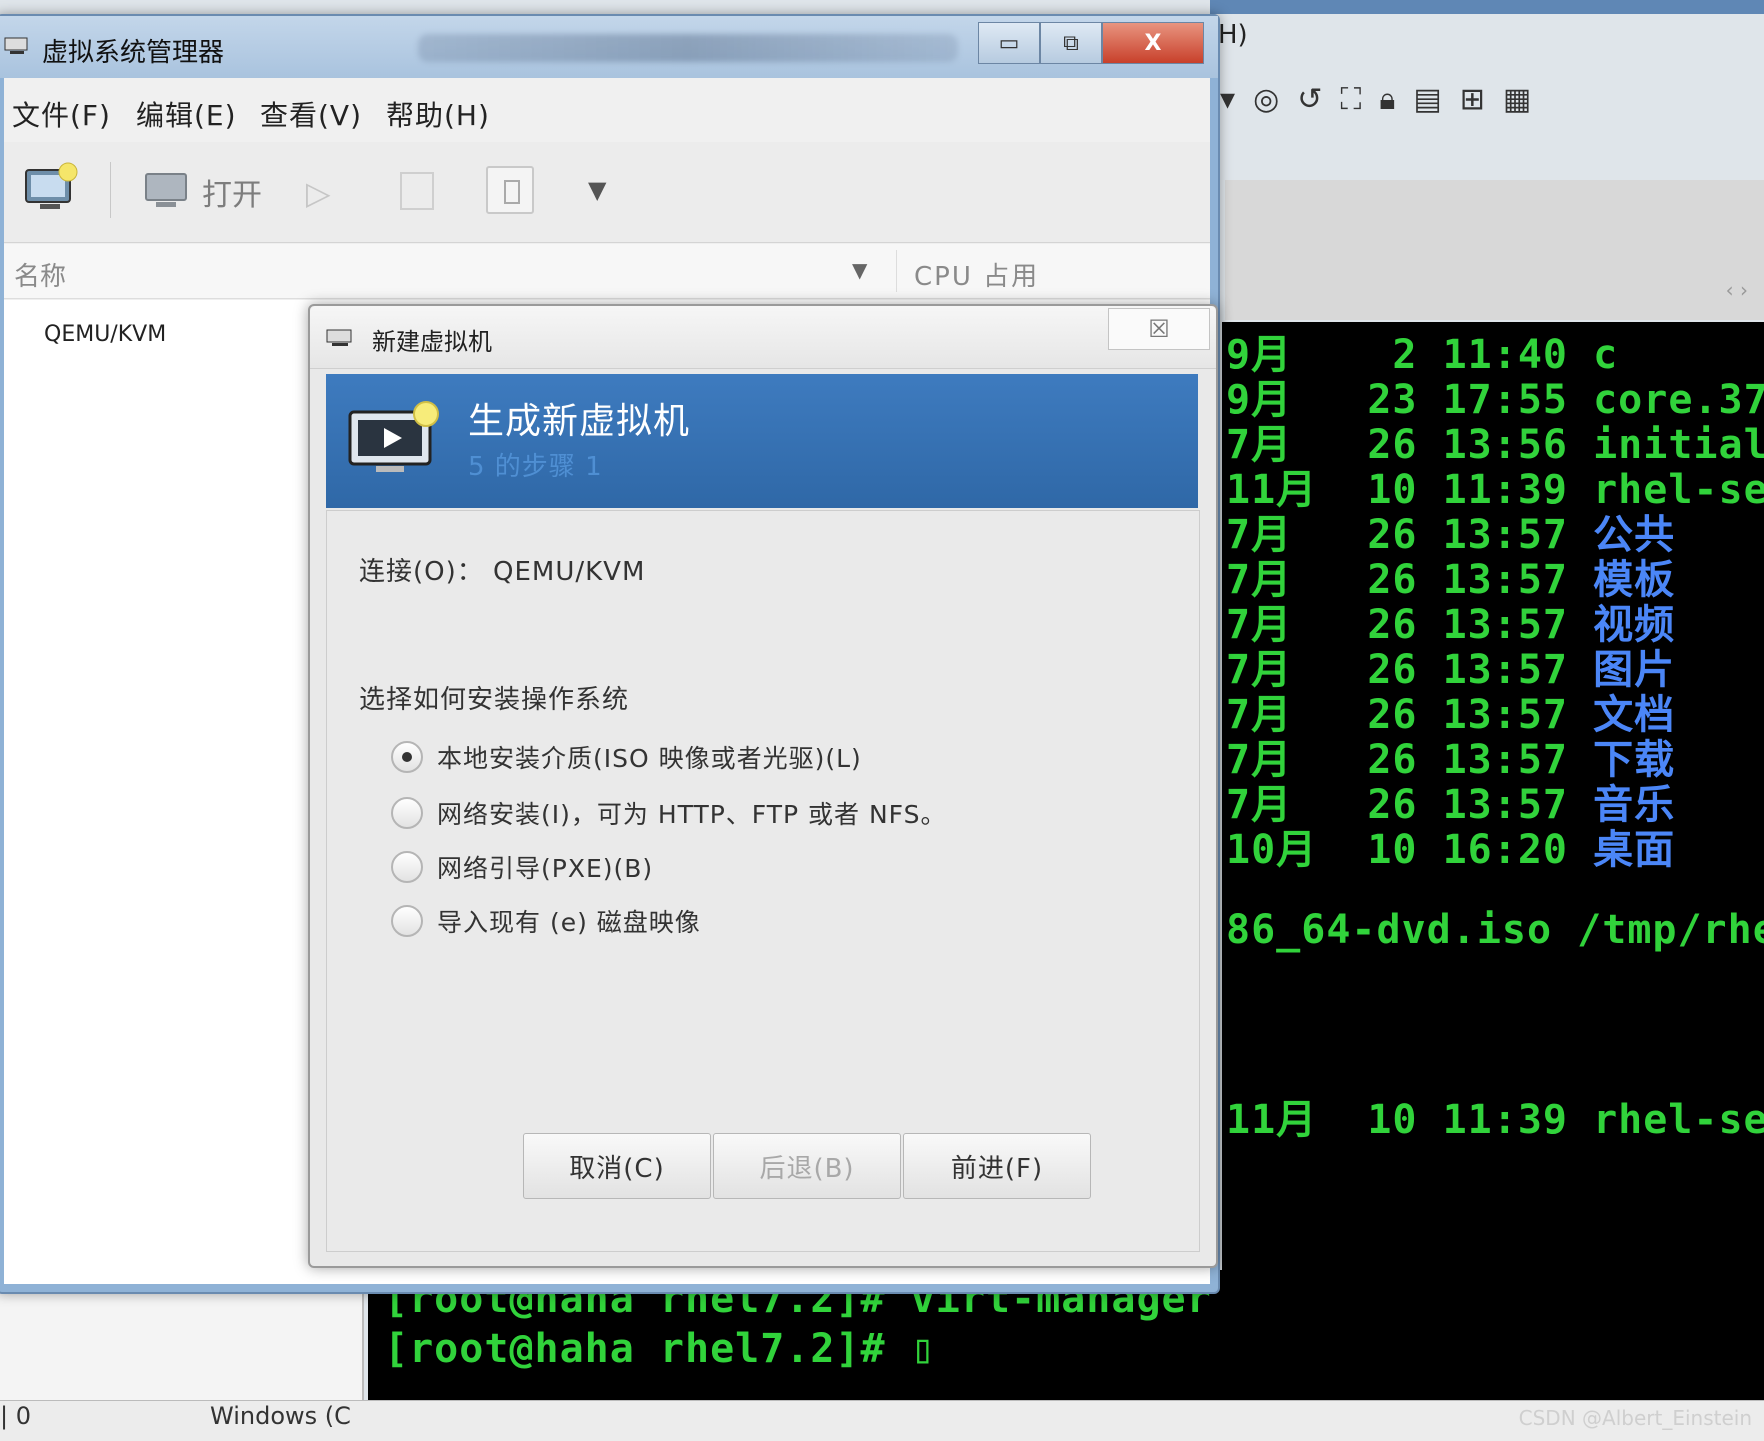 Image resolution: width=1764 pixels, height=1441 pixels. I want to click on radio-network-install: 网络安装(I)，可为 HTTP、FTP 或者 NFS。, so click(669, 813).